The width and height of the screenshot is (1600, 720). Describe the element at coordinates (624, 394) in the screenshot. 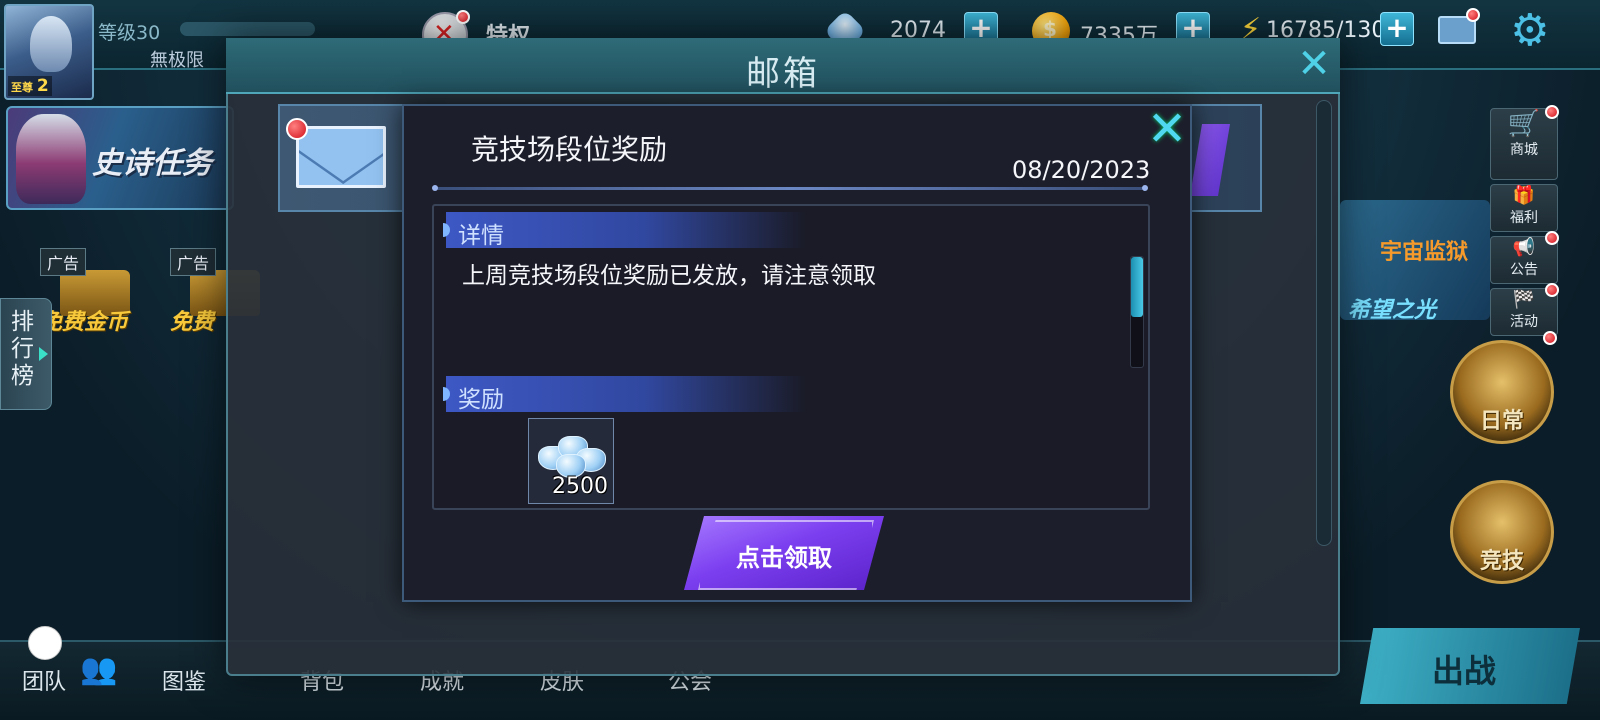

I see `rewards-section-header: 奖励` at that location.